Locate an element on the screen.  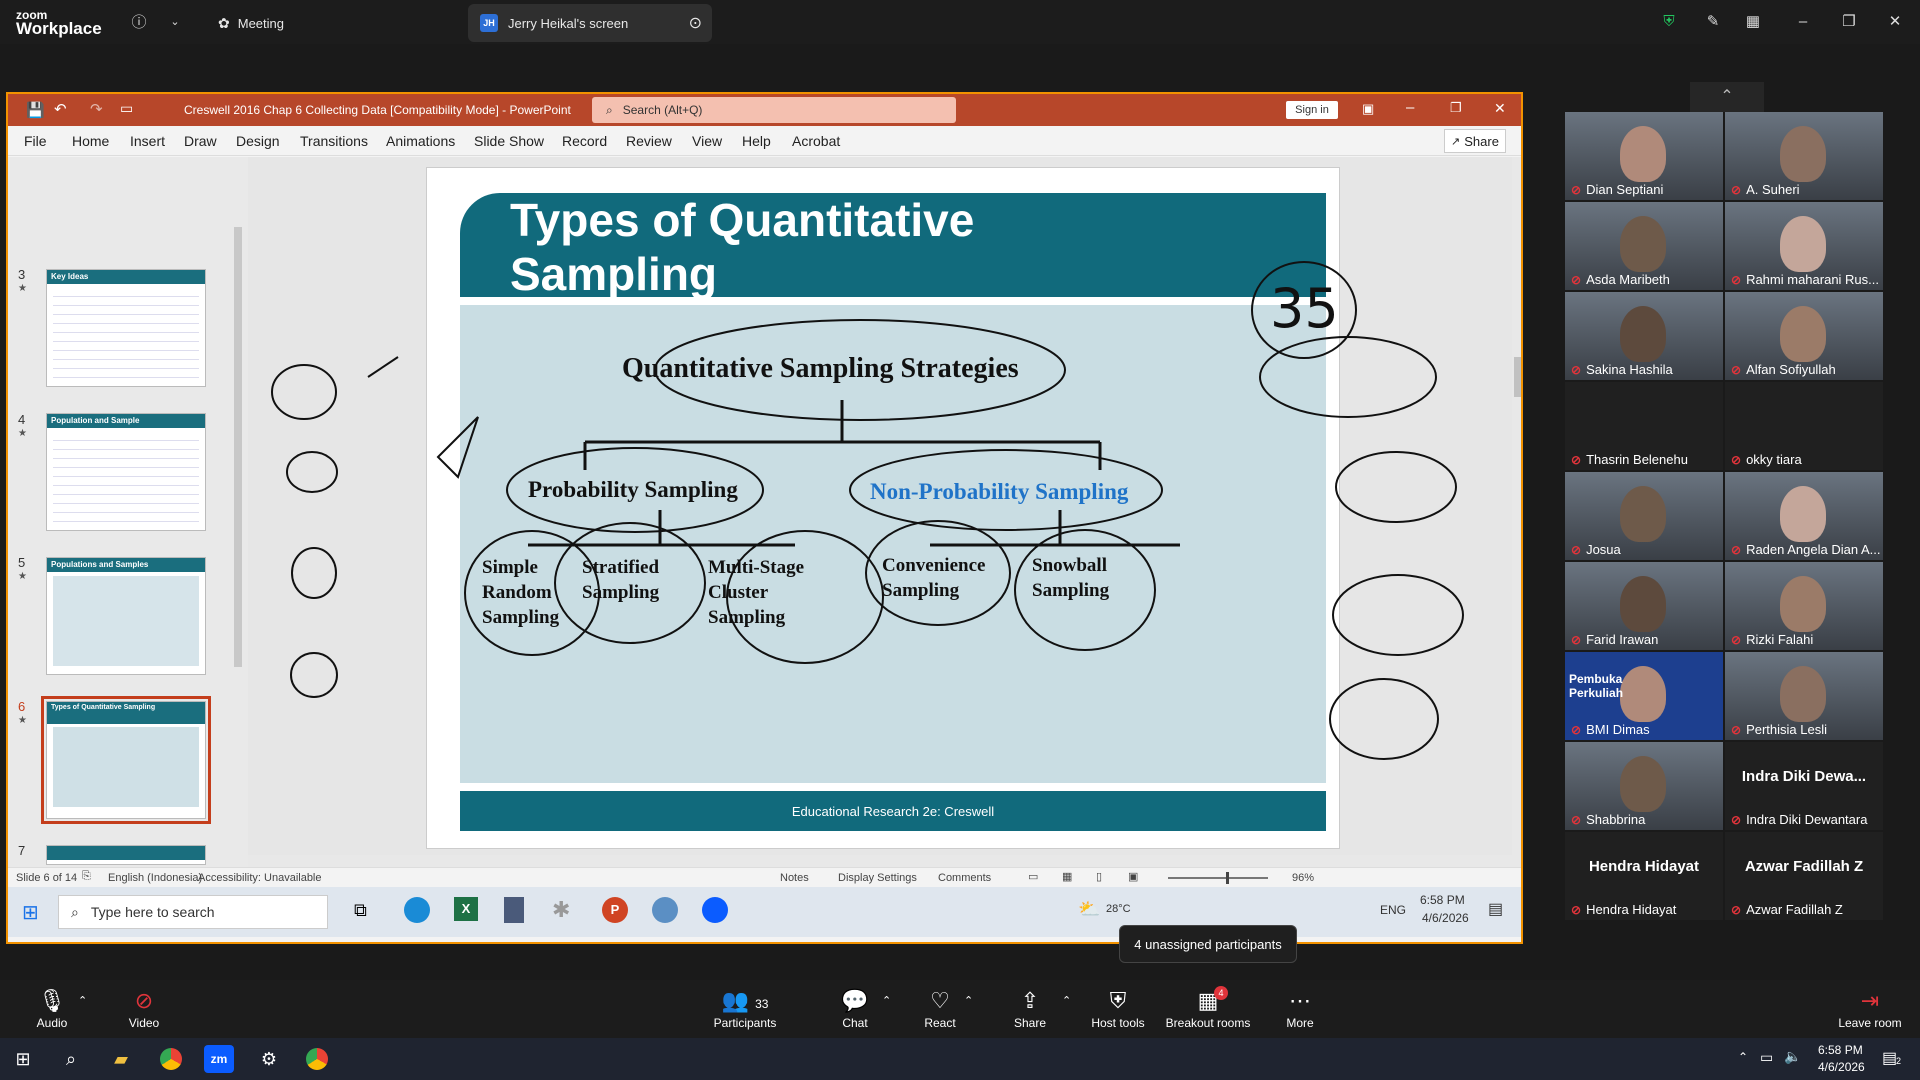
editor-vscroll-thumb is located at coordinates (1517, 377).